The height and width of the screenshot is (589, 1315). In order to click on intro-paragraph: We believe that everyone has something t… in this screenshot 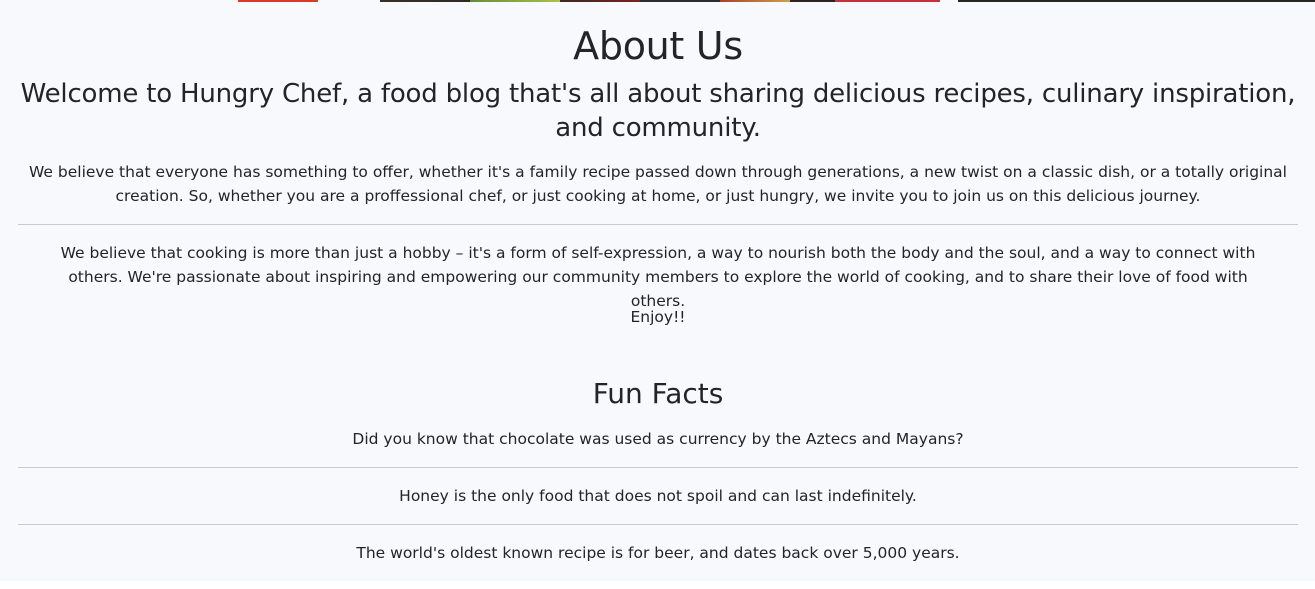, I will do `click(658, 184)`.